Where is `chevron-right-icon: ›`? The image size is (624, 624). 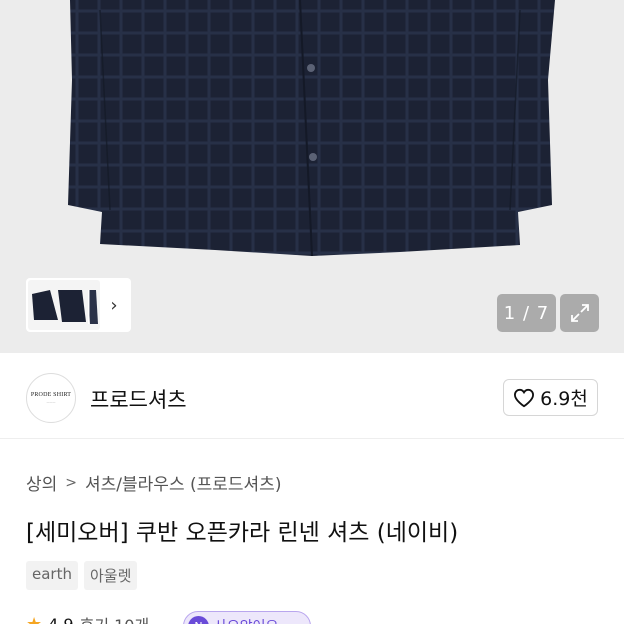 chevron-right-icon: › is located at coordinates (114, 305).